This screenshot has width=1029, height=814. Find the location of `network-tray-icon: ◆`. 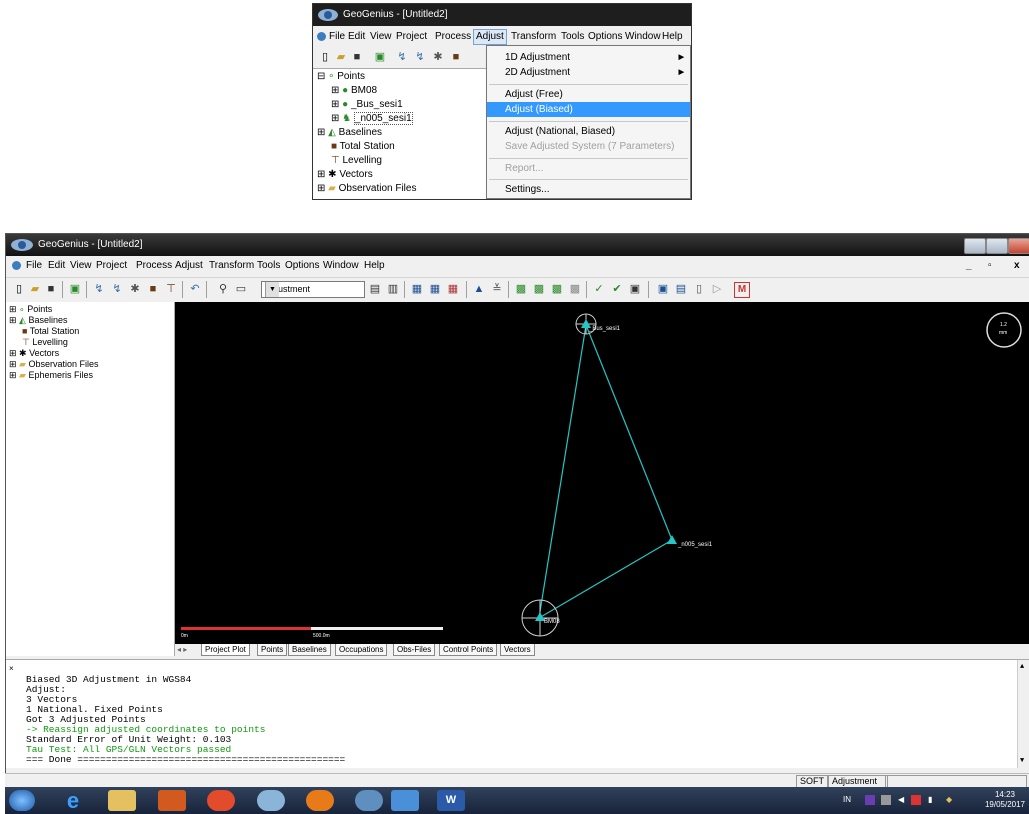

network-tray-icon: ◆ is located at coordinates (951, 800).